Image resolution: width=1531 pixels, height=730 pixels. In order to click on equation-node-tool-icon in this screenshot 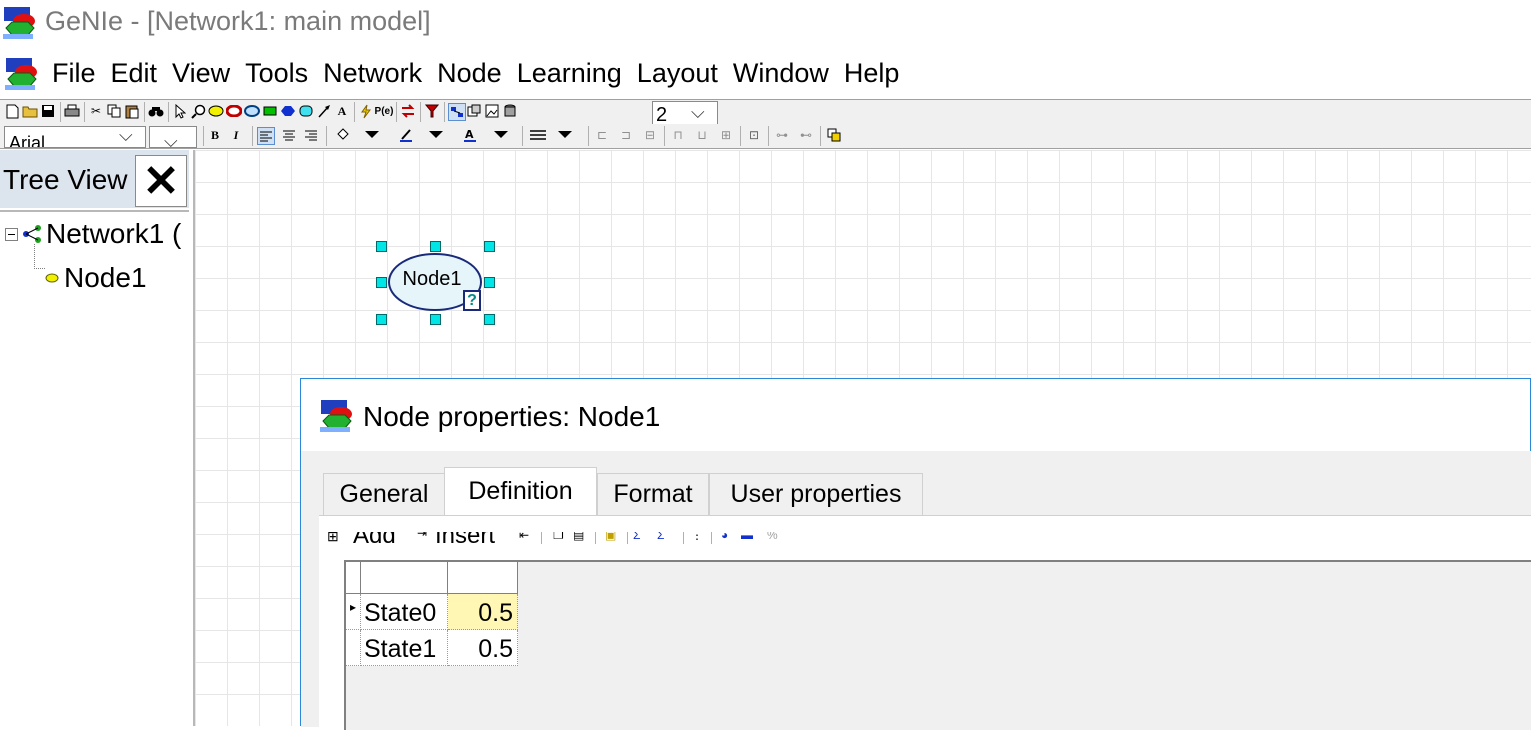, I will do `click(252, 111)`.